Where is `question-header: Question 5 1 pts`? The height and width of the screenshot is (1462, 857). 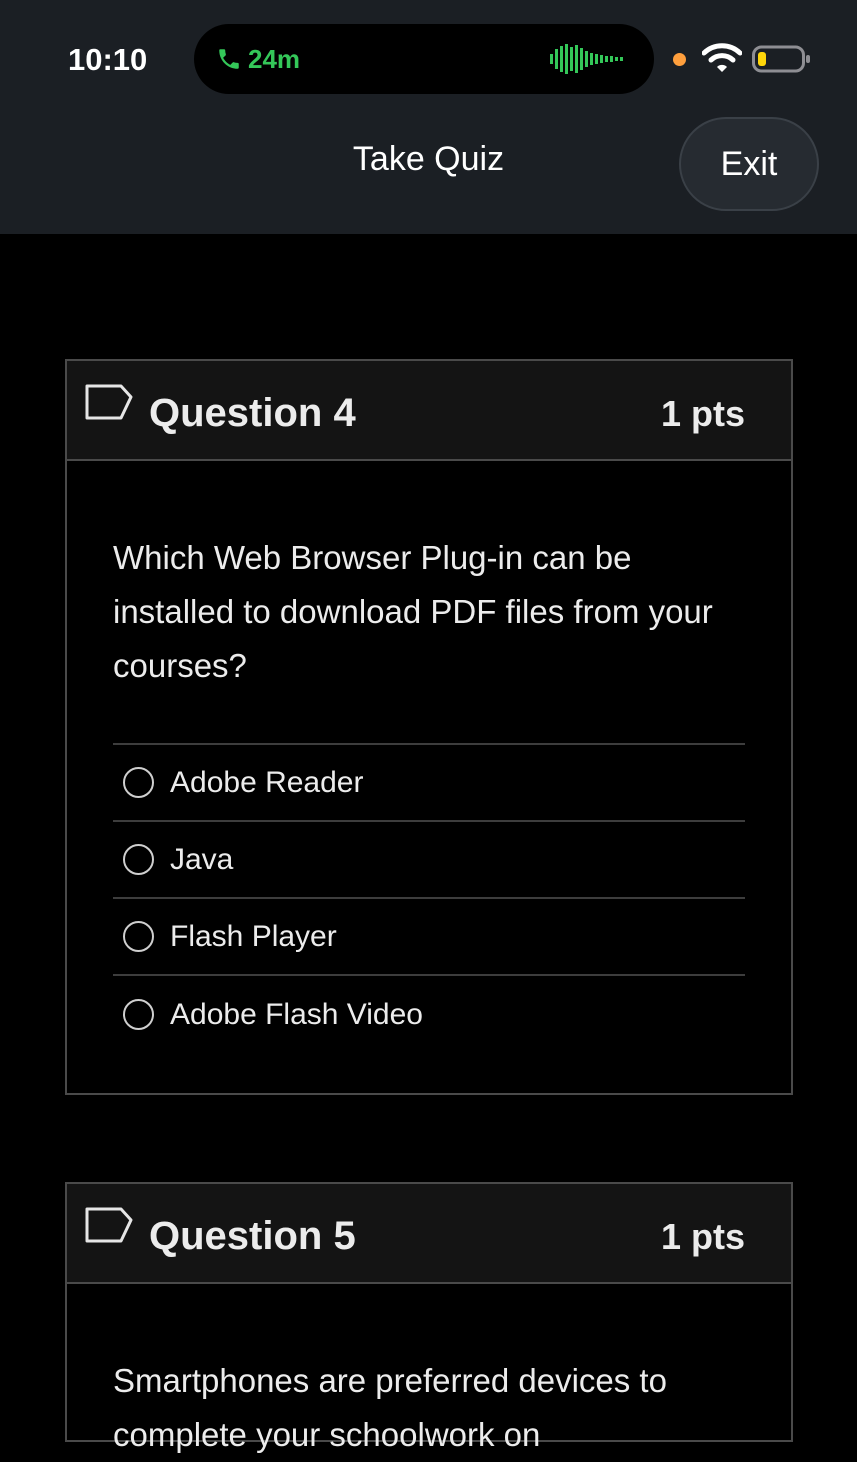 question-header: Question 5 1 pts is located at coordinates (429, 1234).